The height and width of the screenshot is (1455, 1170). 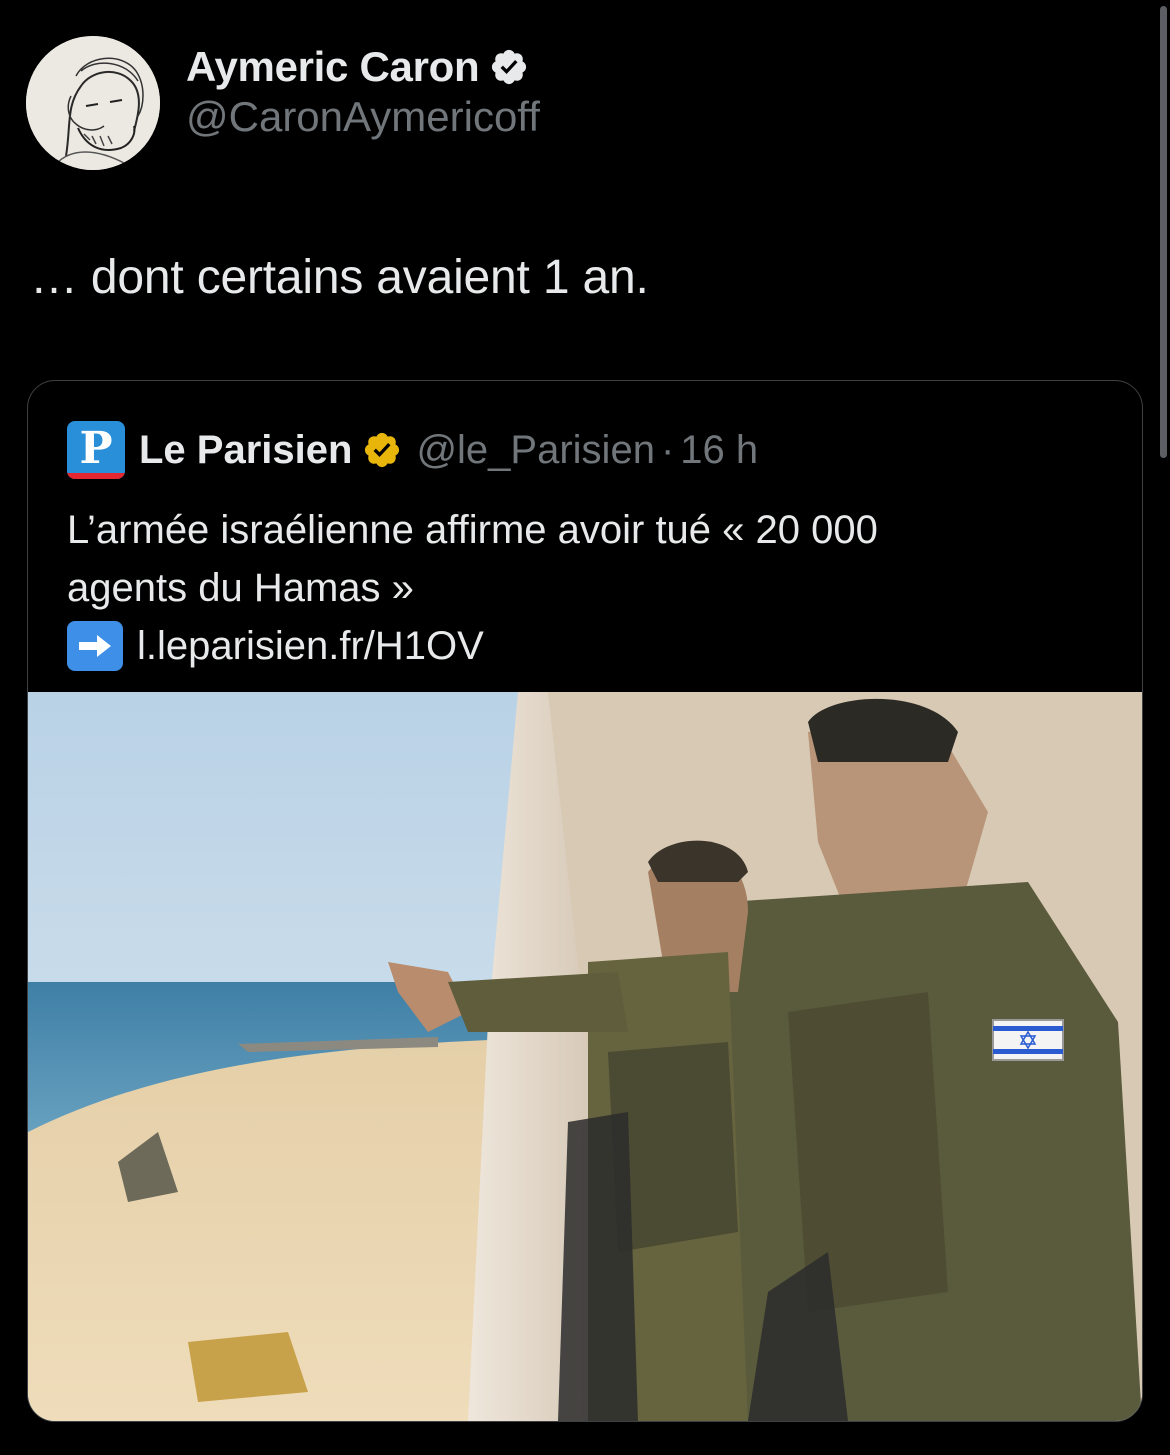 I want to click on tweet-author: Aymeric Caron @CaronAymericoff, so click(x=283, y=103).